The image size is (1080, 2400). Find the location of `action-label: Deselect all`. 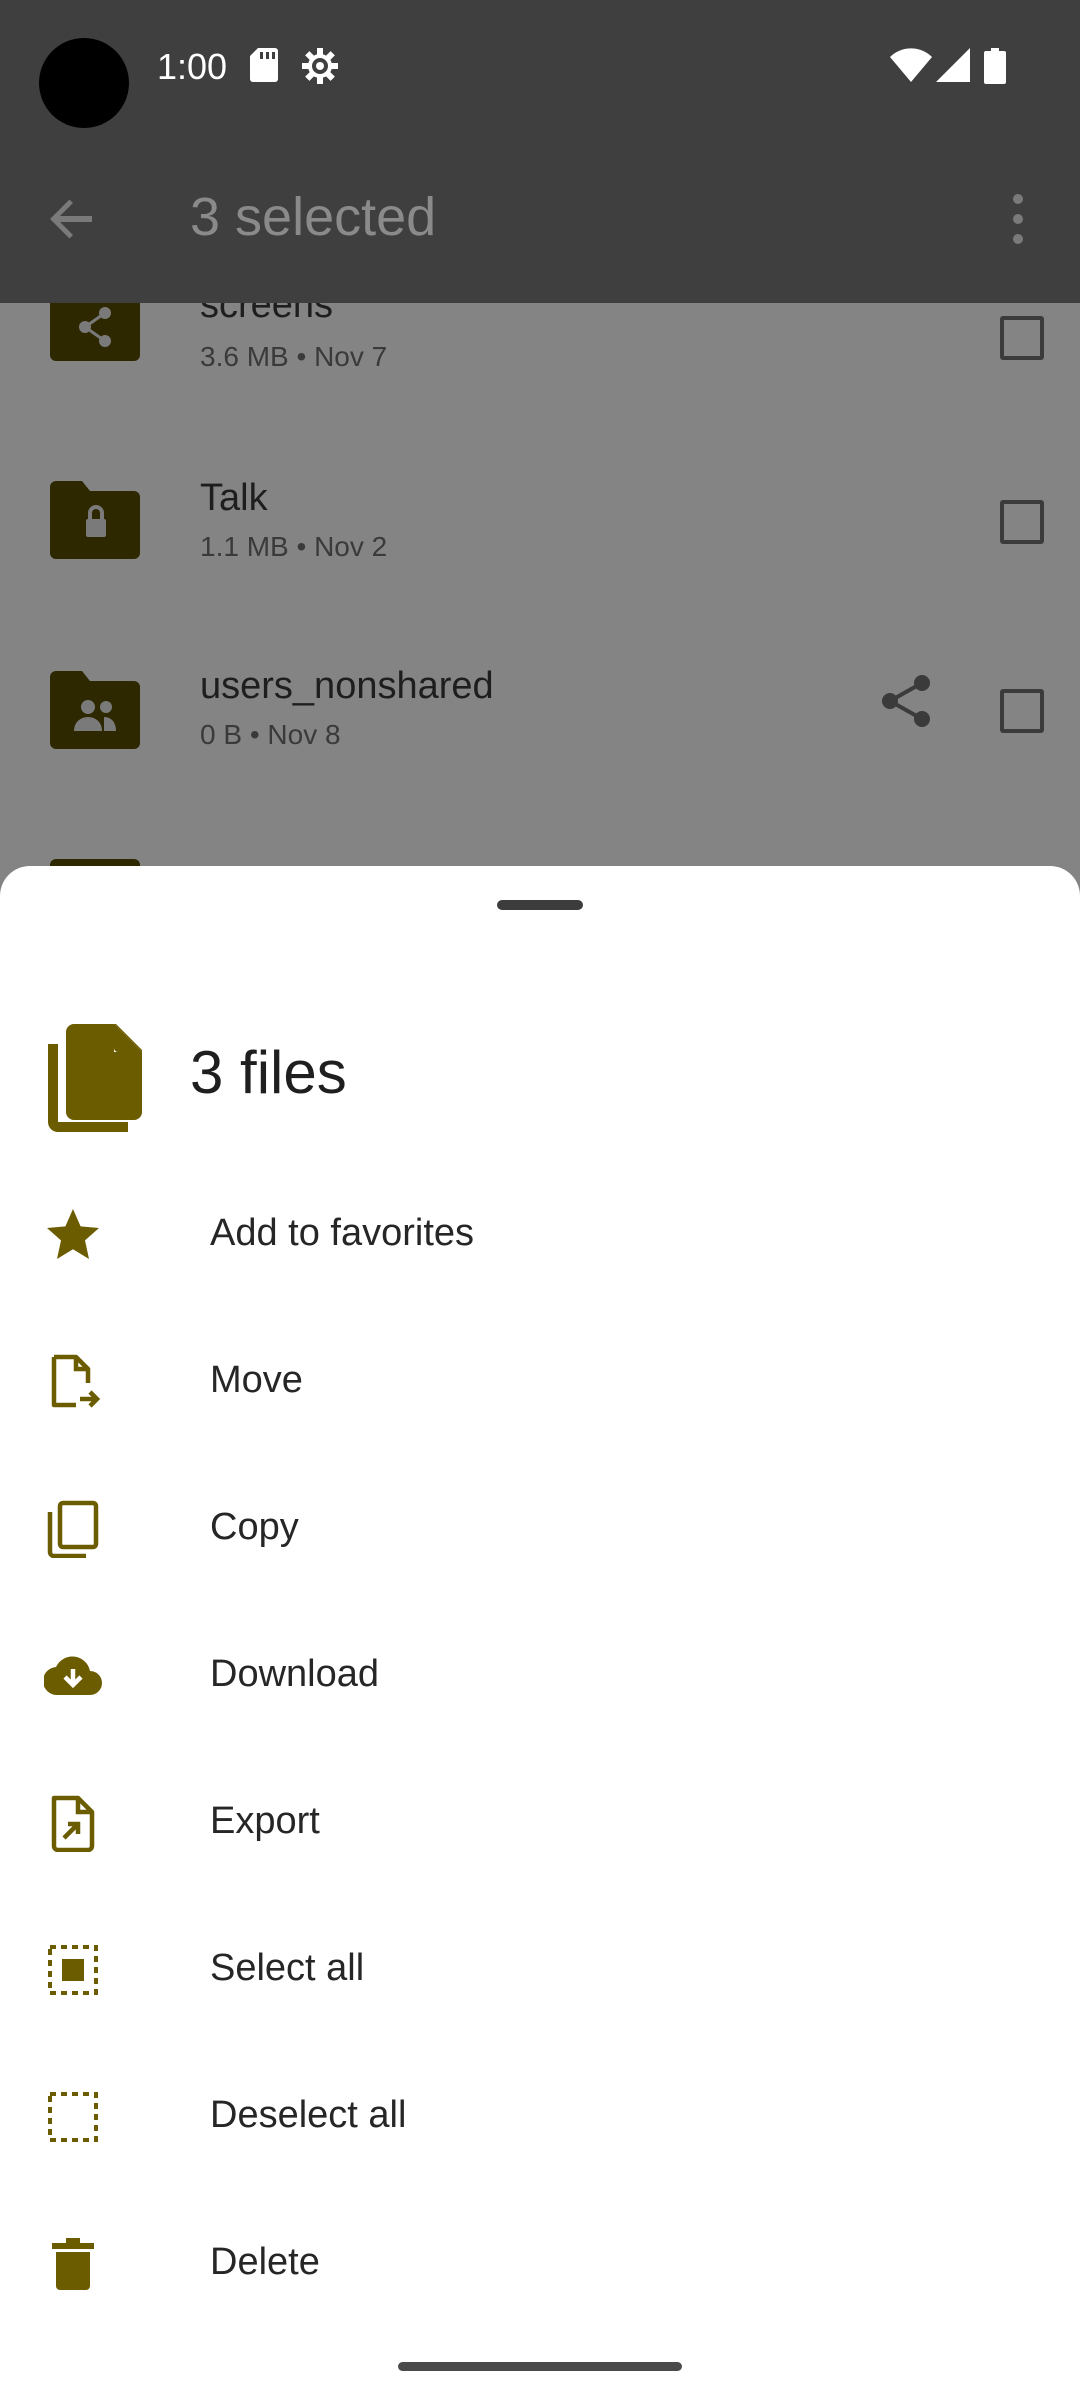

action-label: Deselect all is located at coordinates (308, 2115).